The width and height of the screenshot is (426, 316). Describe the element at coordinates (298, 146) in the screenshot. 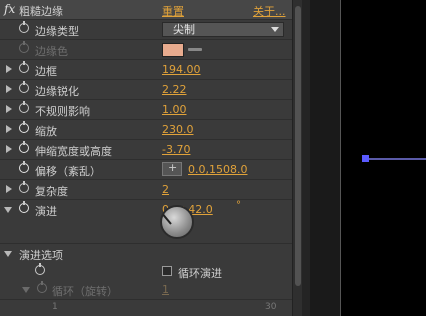

I see `scrollbar-thumb` at that location.